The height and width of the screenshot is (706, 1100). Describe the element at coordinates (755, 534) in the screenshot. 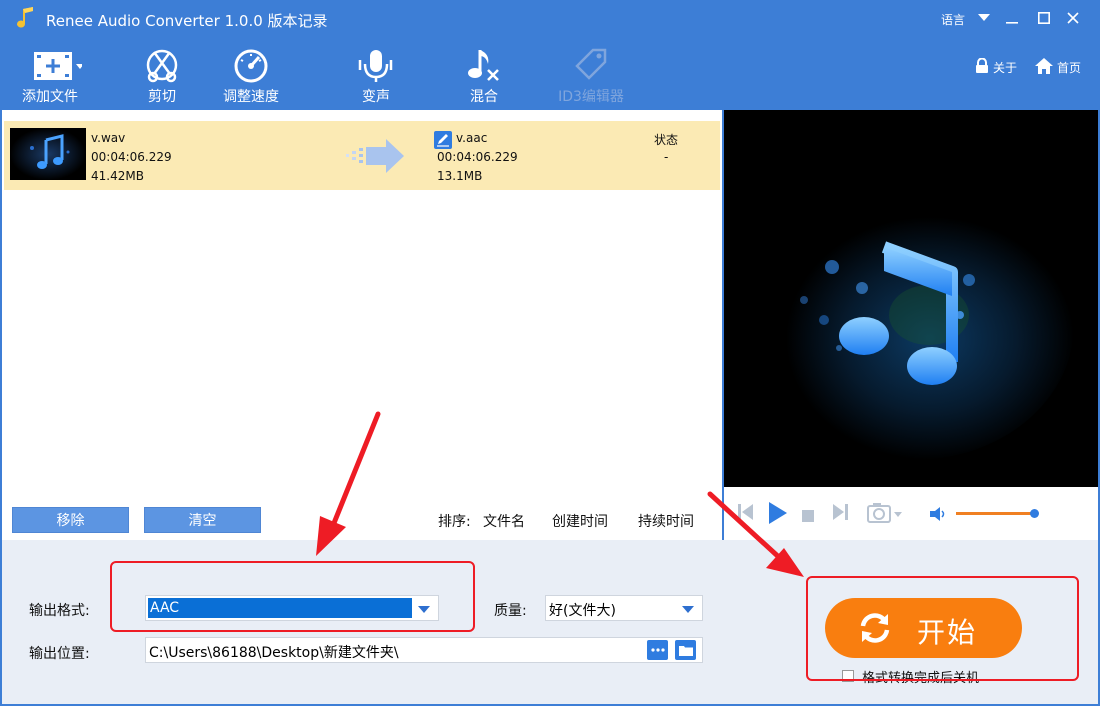

I see `red-arrow-to-start` at that location.